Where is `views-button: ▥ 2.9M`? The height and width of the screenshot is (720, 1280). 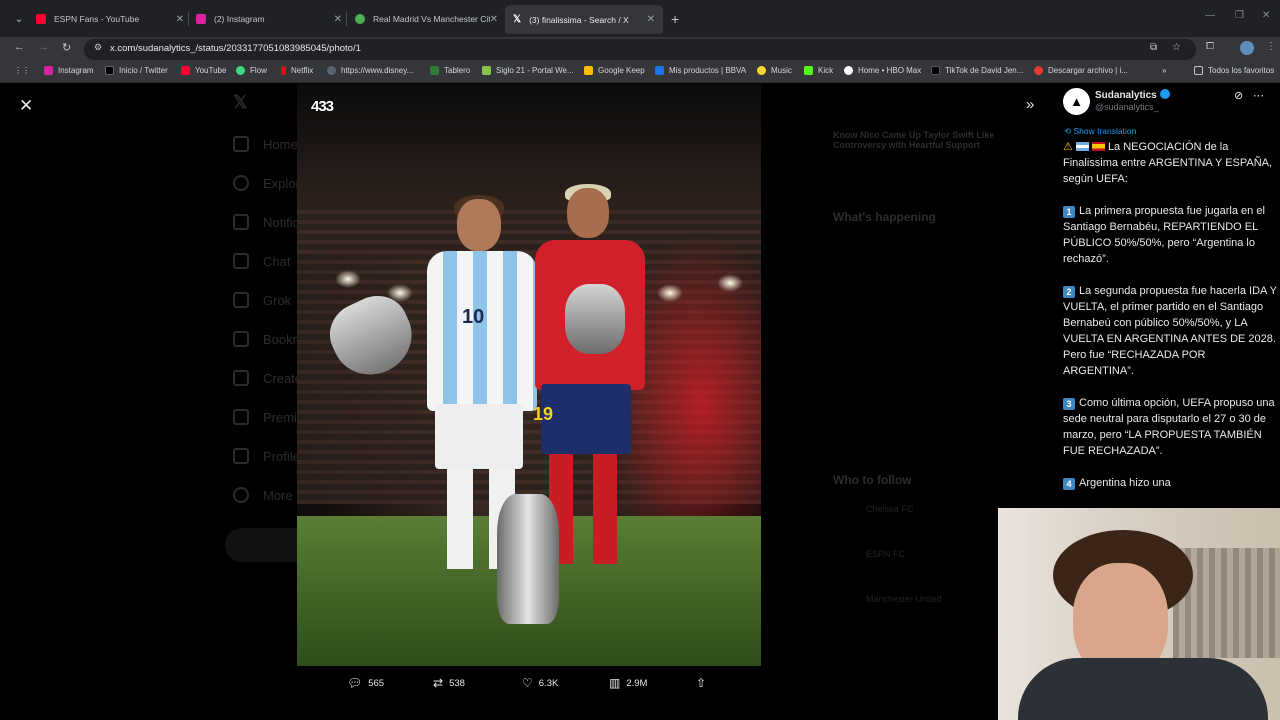
views-button: ▥ 2.9M is located at coordinates (628, 683).